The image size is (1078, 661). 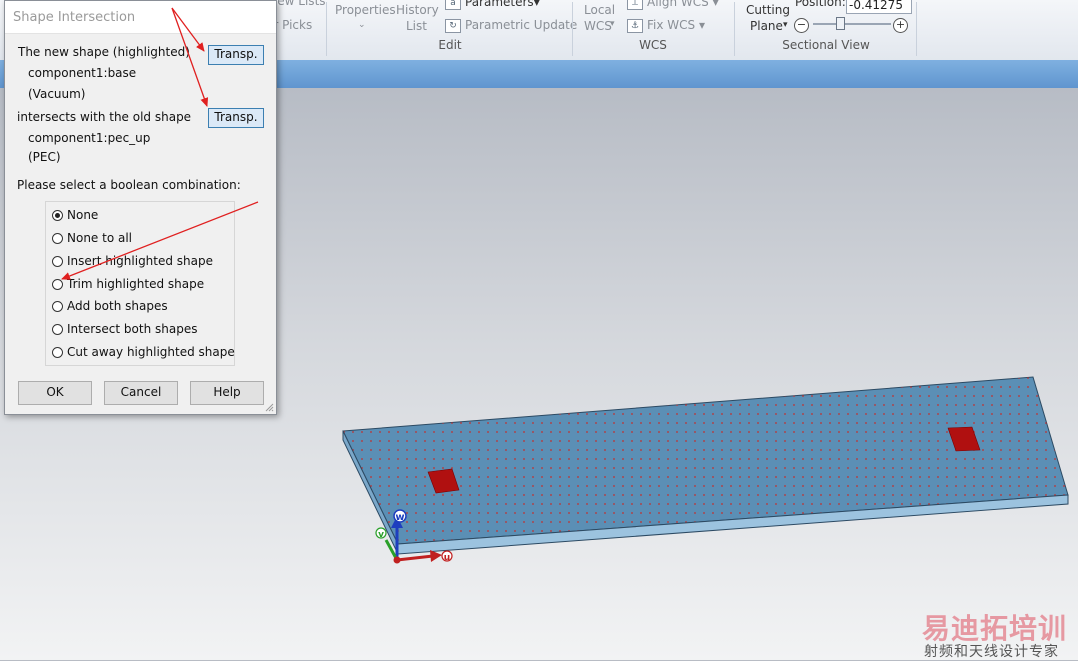 What do you see at coordinates (160, 143) in the screenshot?
I see `annotation-overlay` at bounding box center [160, 143].